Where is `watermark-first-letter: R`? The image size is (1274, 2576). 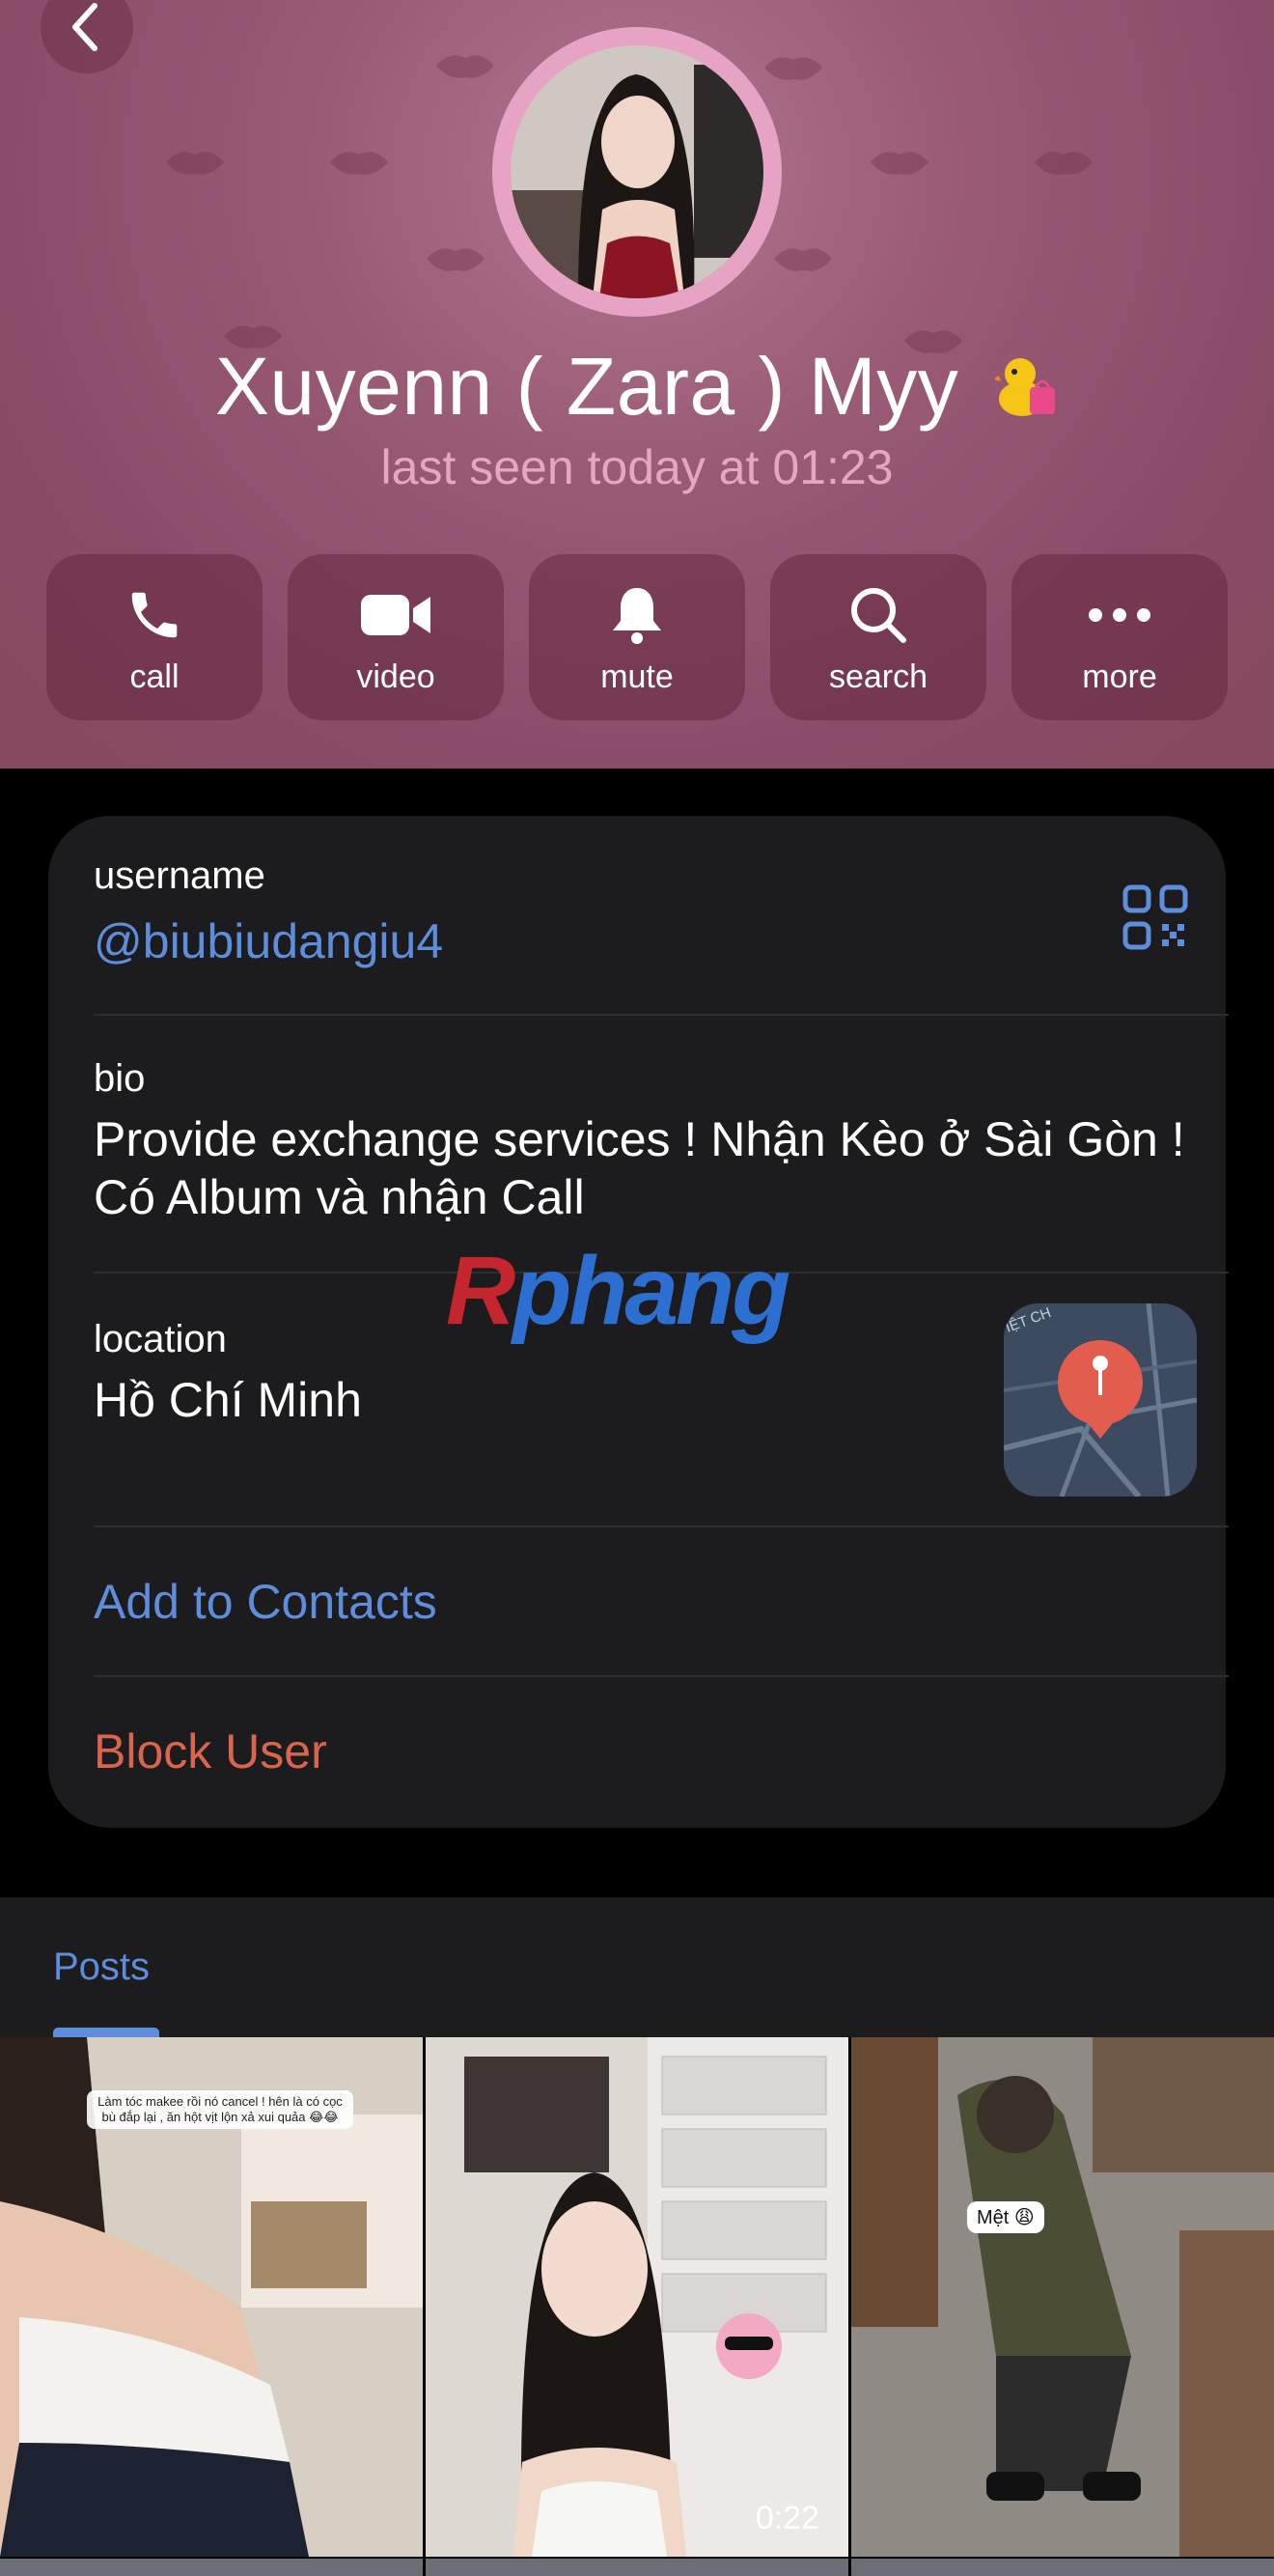 watermark-first-letter: R is located at coordinates (480, 1291).